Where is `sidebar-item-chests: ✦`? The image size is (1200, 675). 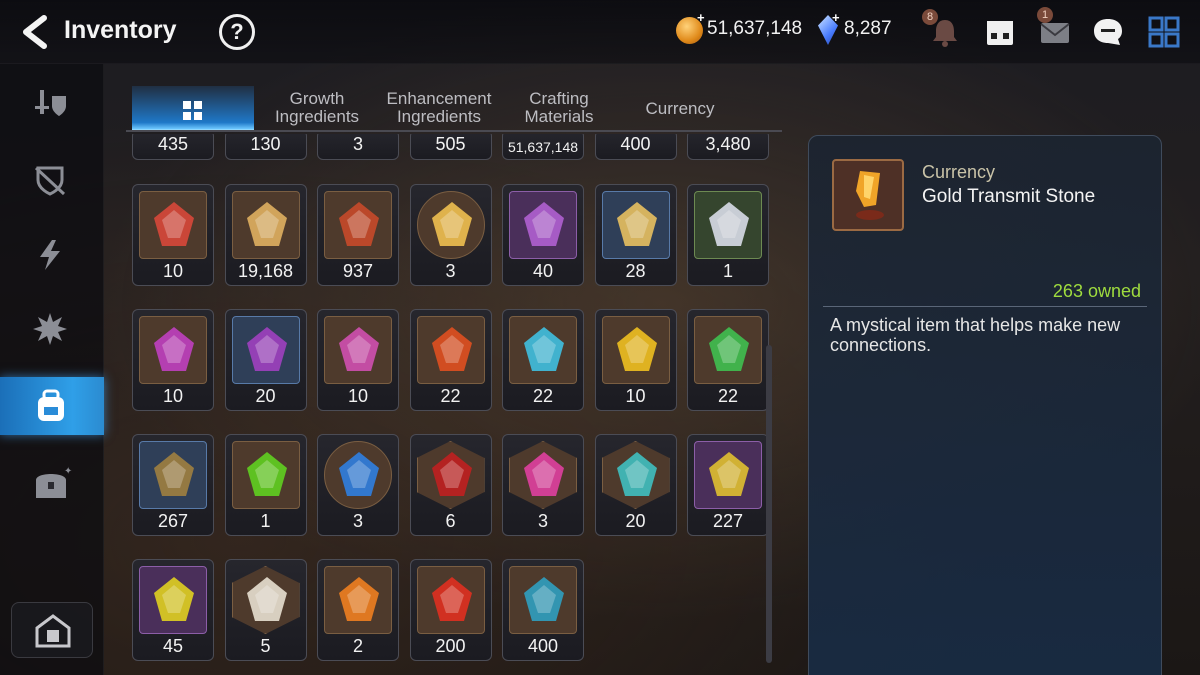 sidebar-item-chests: ✦ is located at coordinates (52, 483).